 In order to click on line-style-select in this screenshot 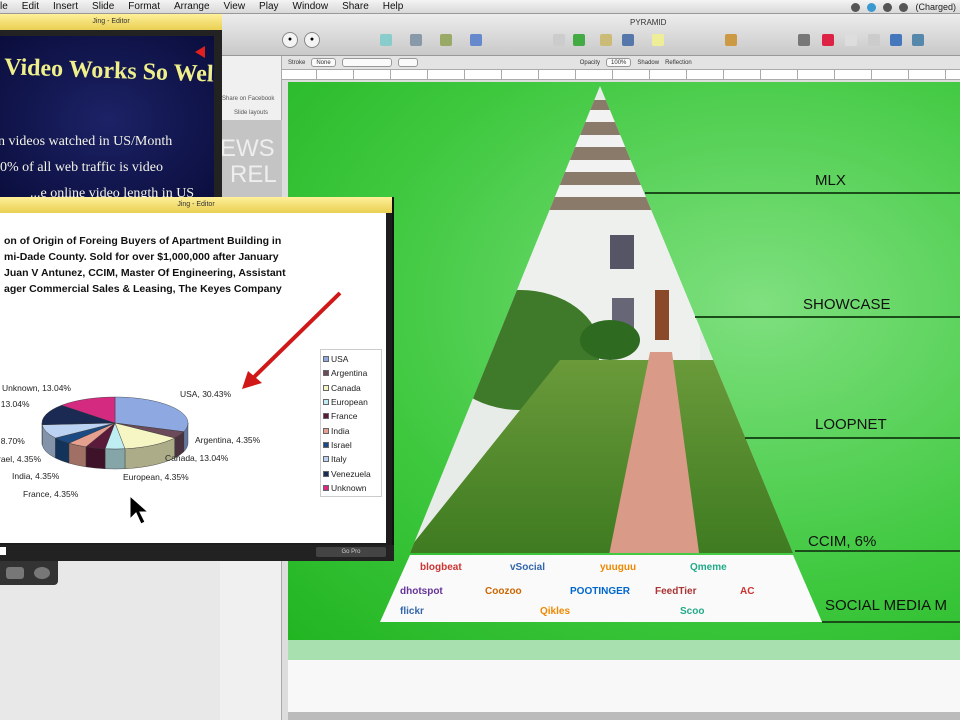, I will do `click(366, 62)`.